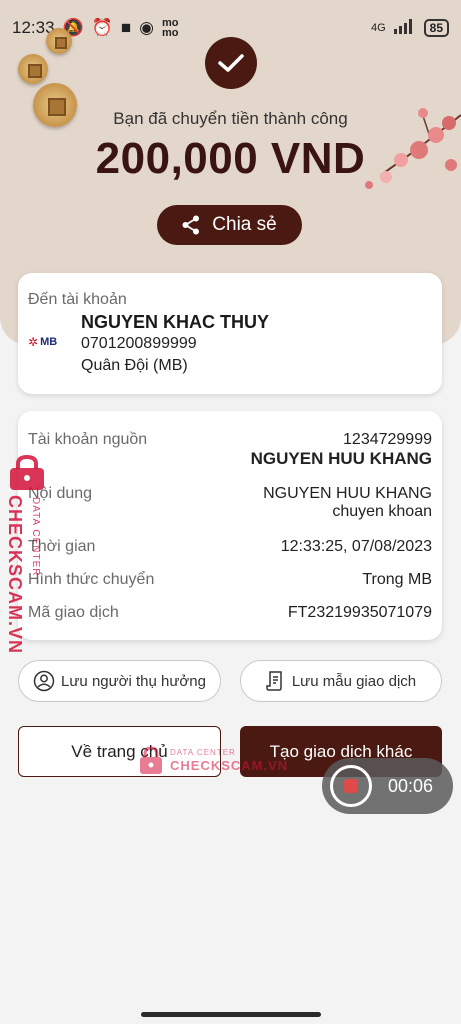 Image resolution: width=461 pixels, height=1024 pixels. Describe the element at coordinates (387, 439) in the screenshot. I see `source-account-number: 1234729999` at that location.